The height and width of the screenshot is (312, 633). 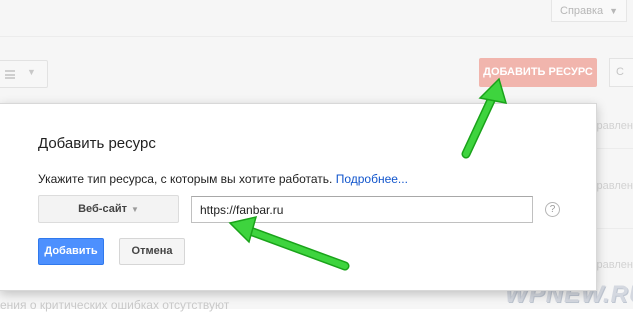 What do you see at coordinates (152, 251) in the screenshot?
I see `cancel-button: Отмена` at bounding box center [152, 251].